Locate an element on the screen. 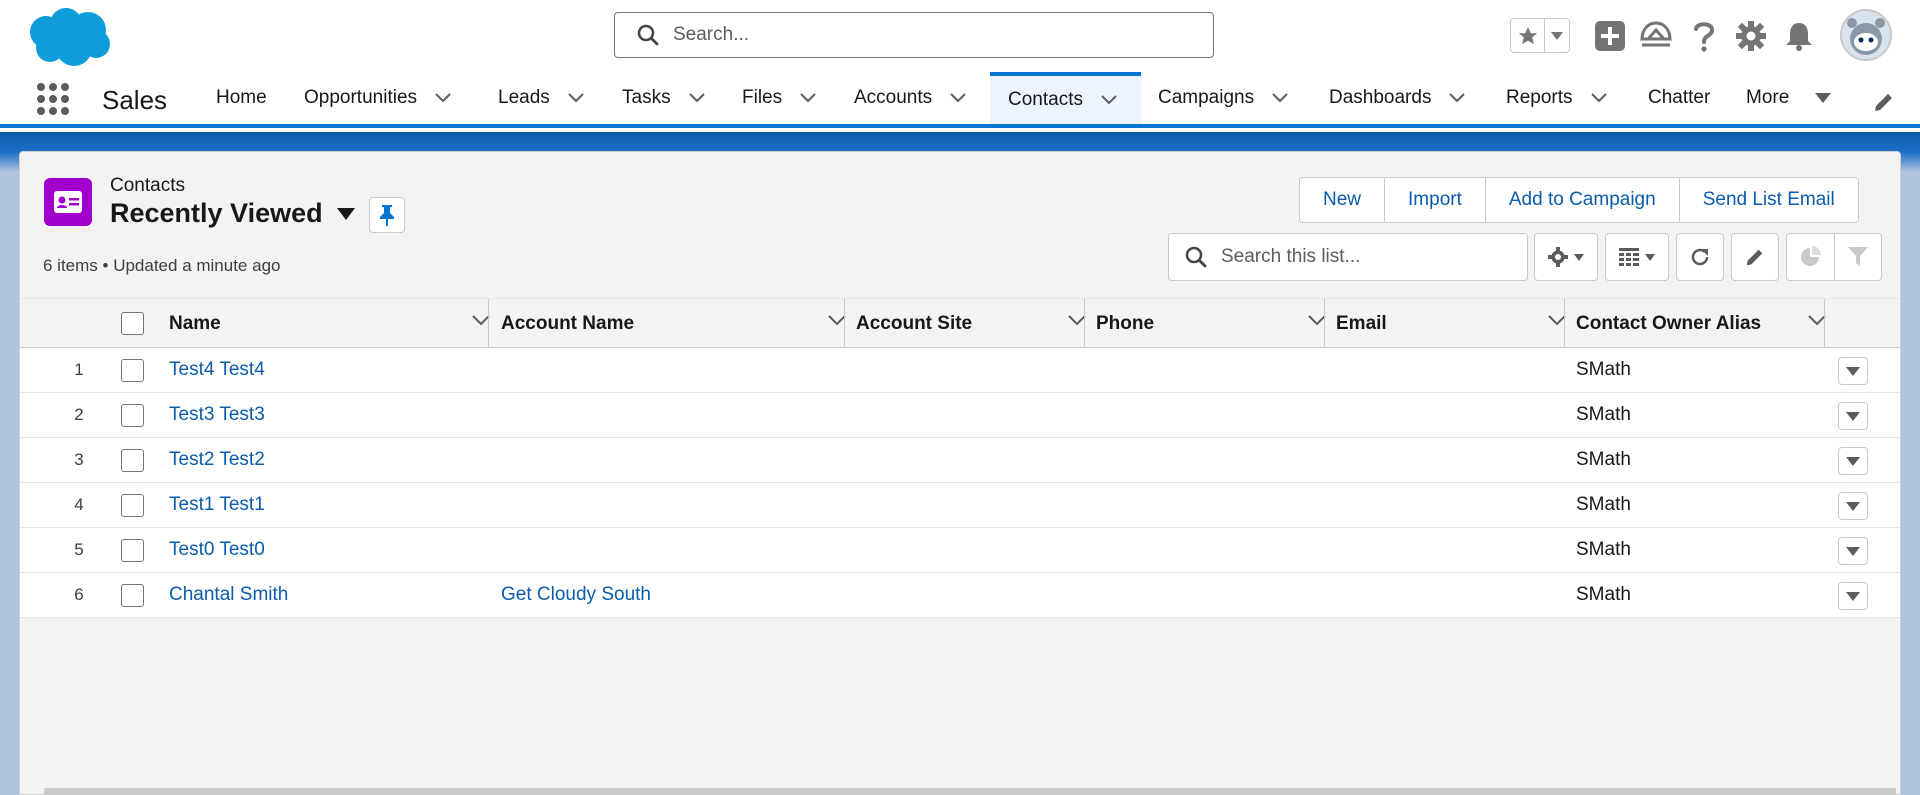  app-launcher-icon is located at coordinates (53, 99).